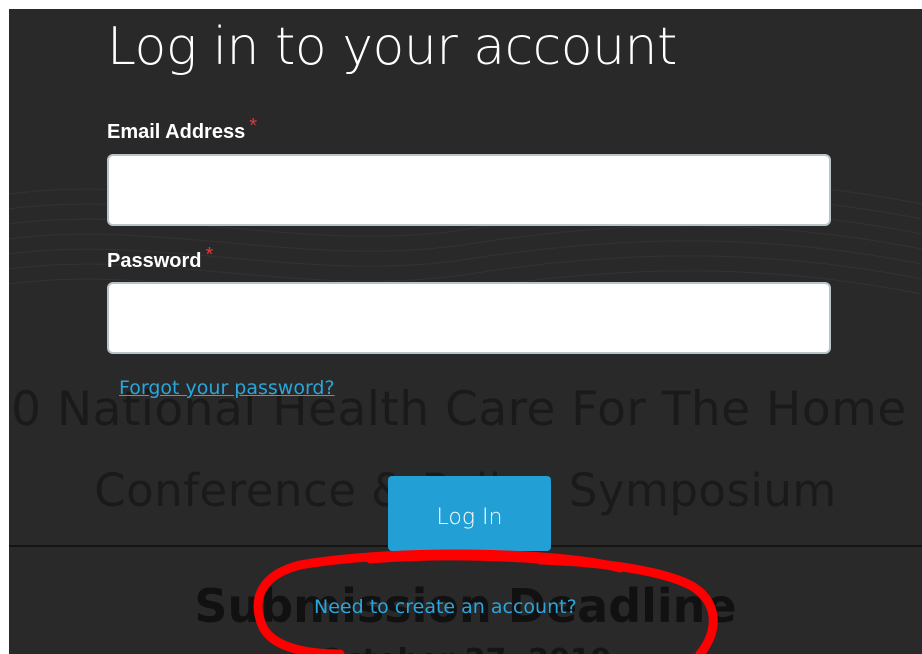 The height and width of the screenshot is (654, 922). What do you see at coordinates (227, 388) in the screenshot?
I see `forgot-password-link: Forgot your password?` at bounding box center [227, 388].